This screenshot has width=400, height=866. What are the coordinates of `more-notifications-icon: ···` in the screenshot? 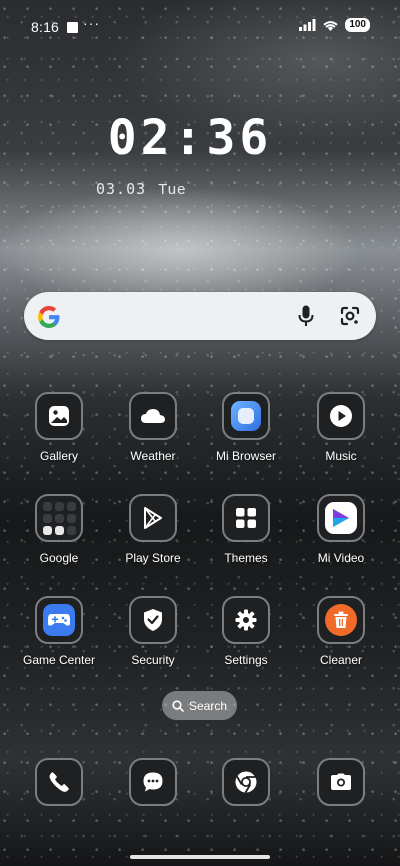 It's located at (91, 23).